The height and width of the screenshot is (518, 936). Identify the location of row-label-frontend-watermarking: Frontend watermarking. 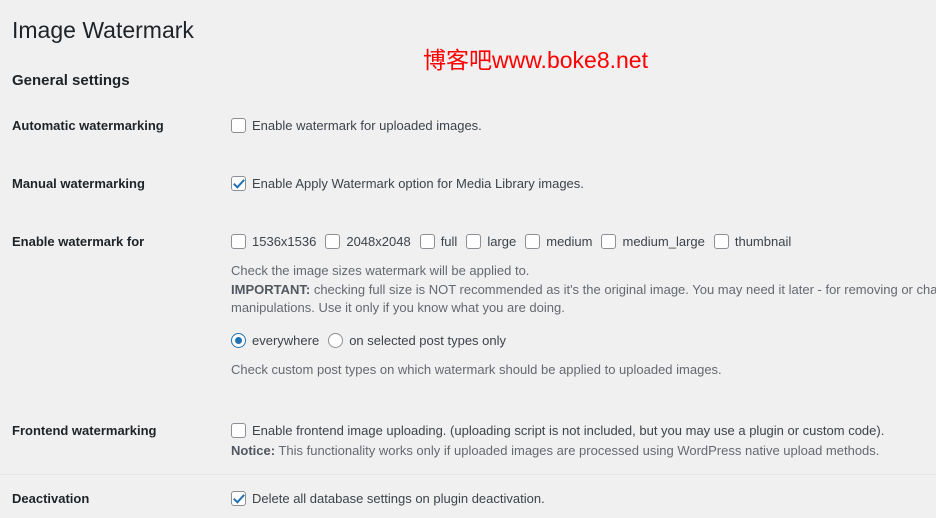
(84, 430).